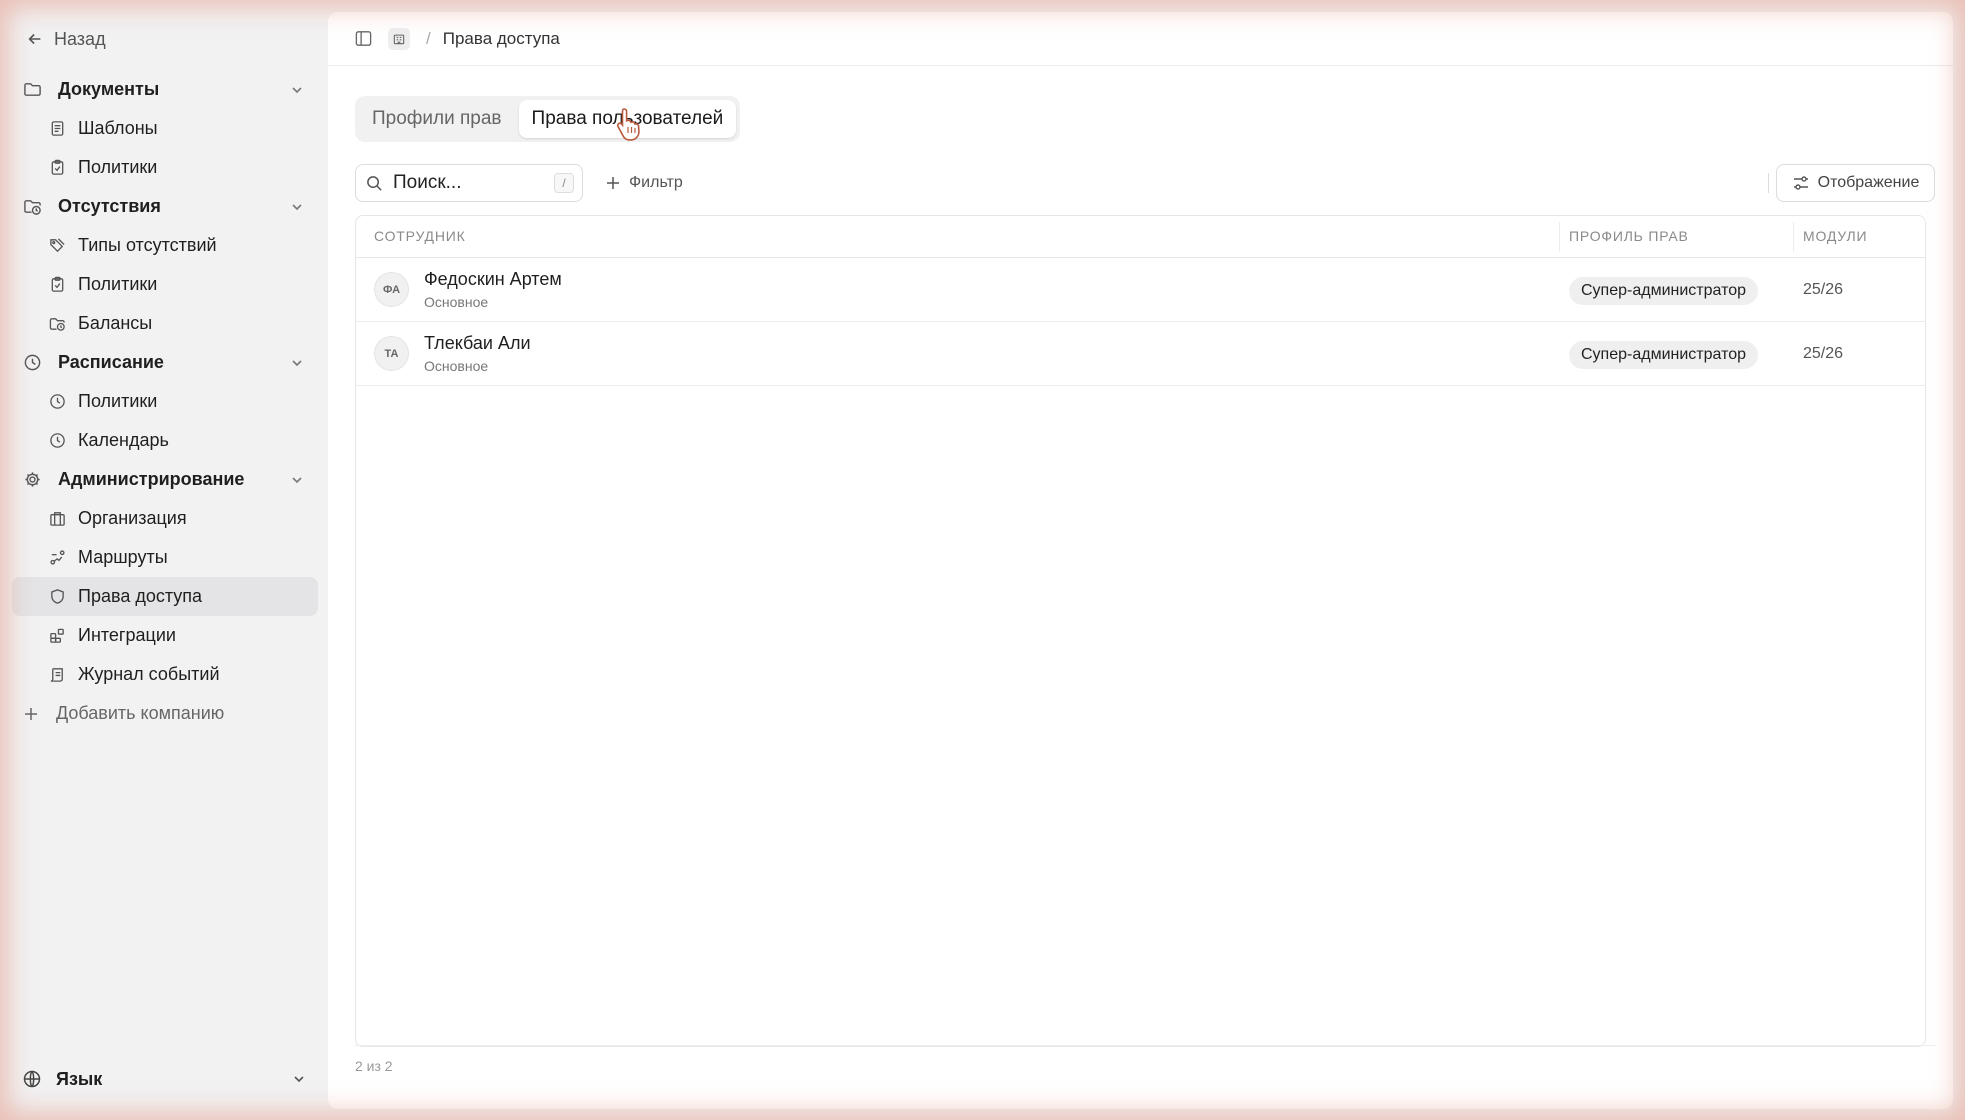 The width and height of the screenshot is (1965, 1120). Describe the element at coordinates (493, 279) in the screenshot. I see `employee-name: Федоскин Артем` at that location.